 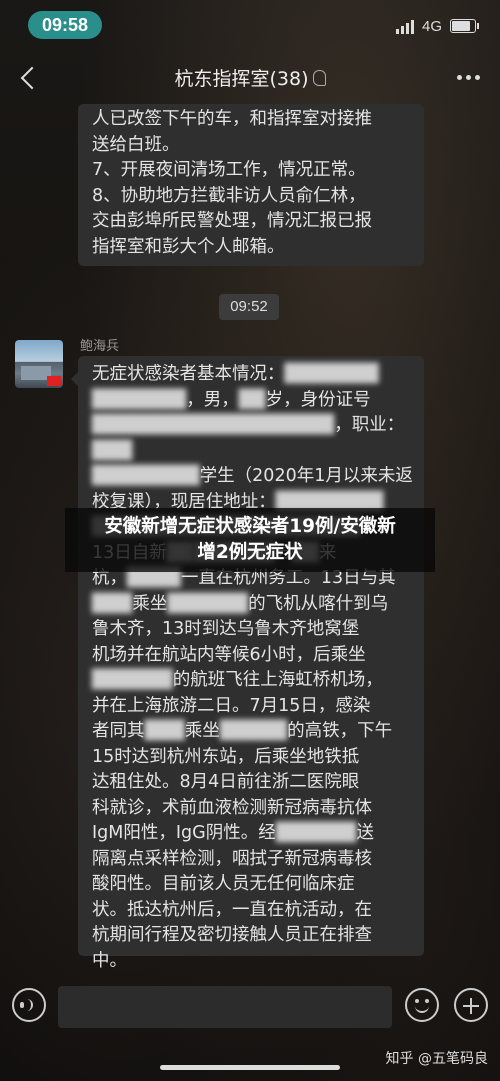 I want to click on message-line: 者同其███乘坐█████的高铁，下午, so click(x=254, y=732).